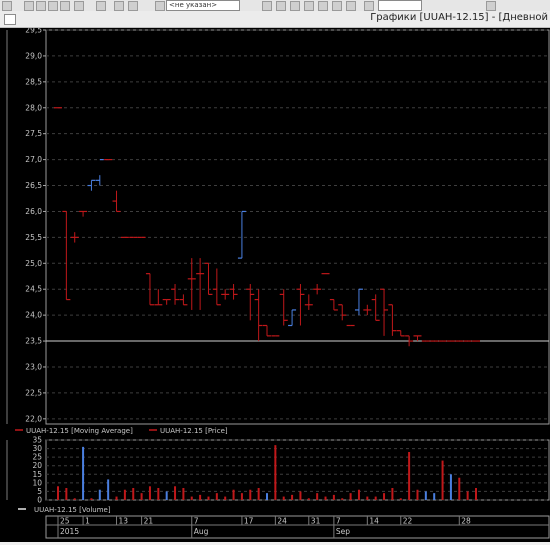 Image resolution: width=550 pixels, height=545 pixels. I want to click on price-tick-label: 23,5, so click(33, 341).